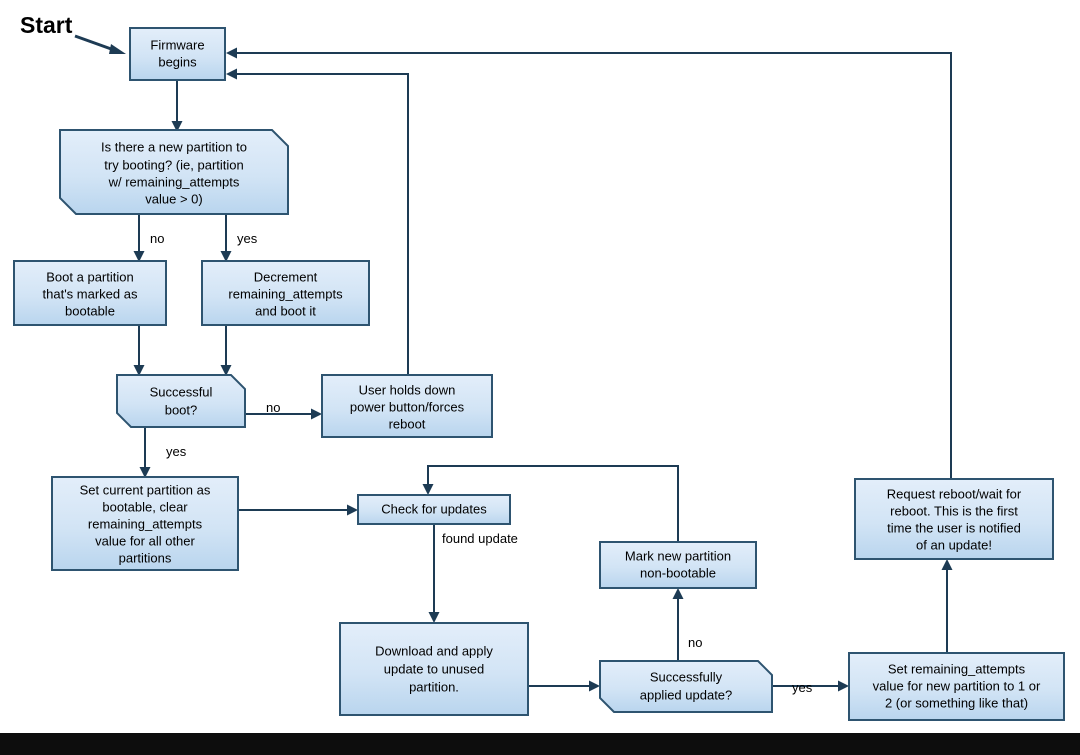 Image resolution: width=1080 pixels, height=755 pixels. I want to click on node-decrement-remaining-attempts: Decrement remaining_attempts and boot it, so click(285, 293).